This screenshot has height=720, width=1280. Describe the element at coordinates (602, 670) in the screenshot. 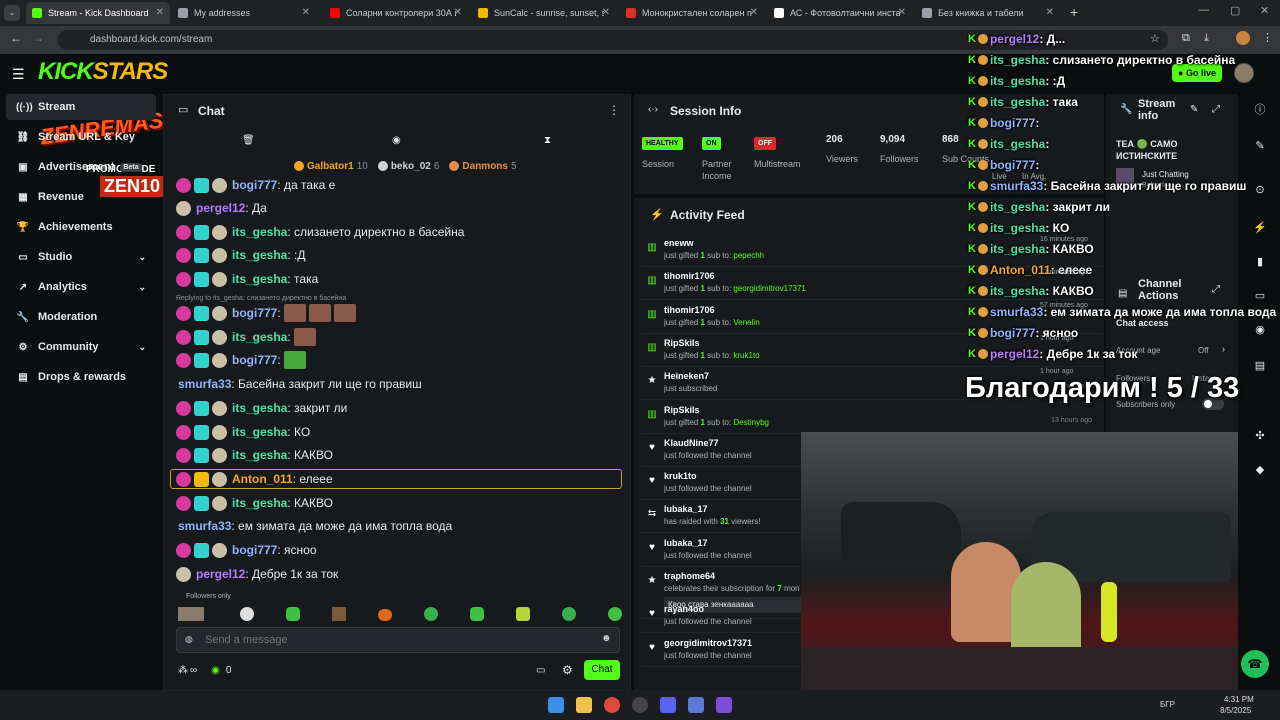

I see `send-chat-button: Chat` at that location.